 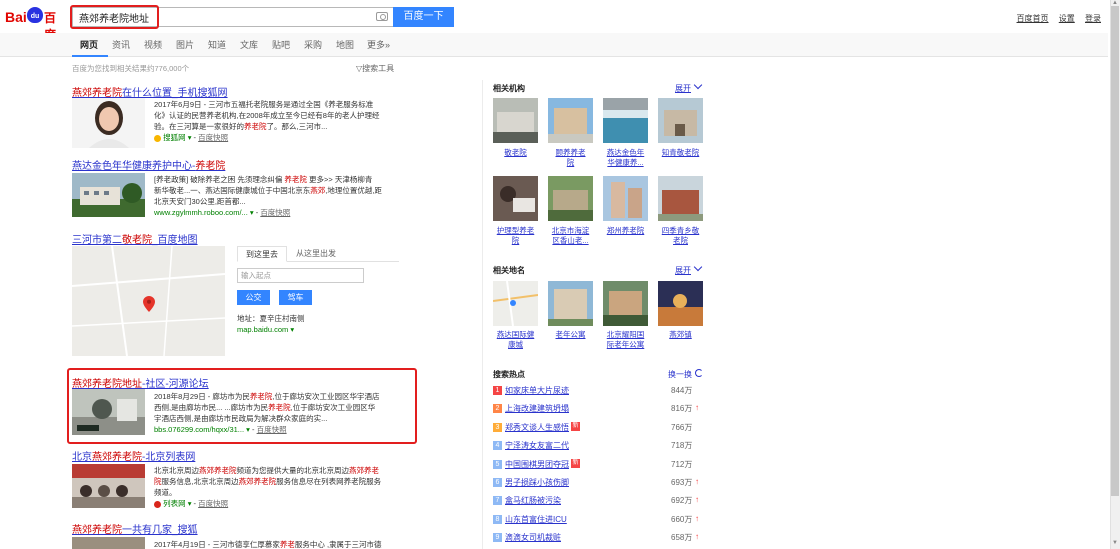 I want to click on result-1-site: 搜狐网, so click(x=174, y=137).